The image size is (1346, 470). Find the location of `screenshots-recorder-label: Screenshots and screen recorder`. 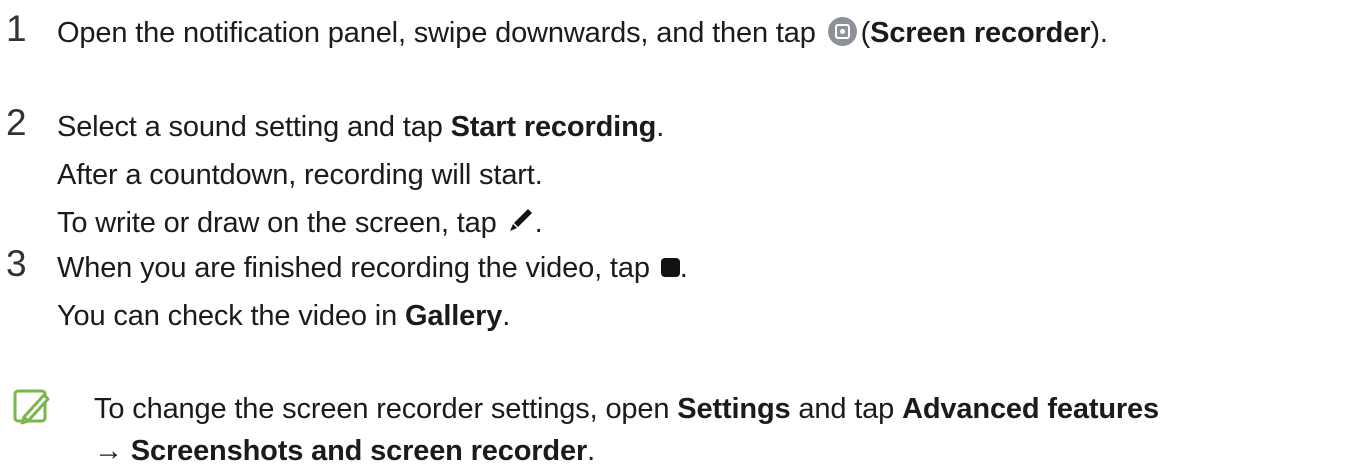

screenshots-recorder-label: Screenshots and screen recorder is located at coordinates (359, 451).